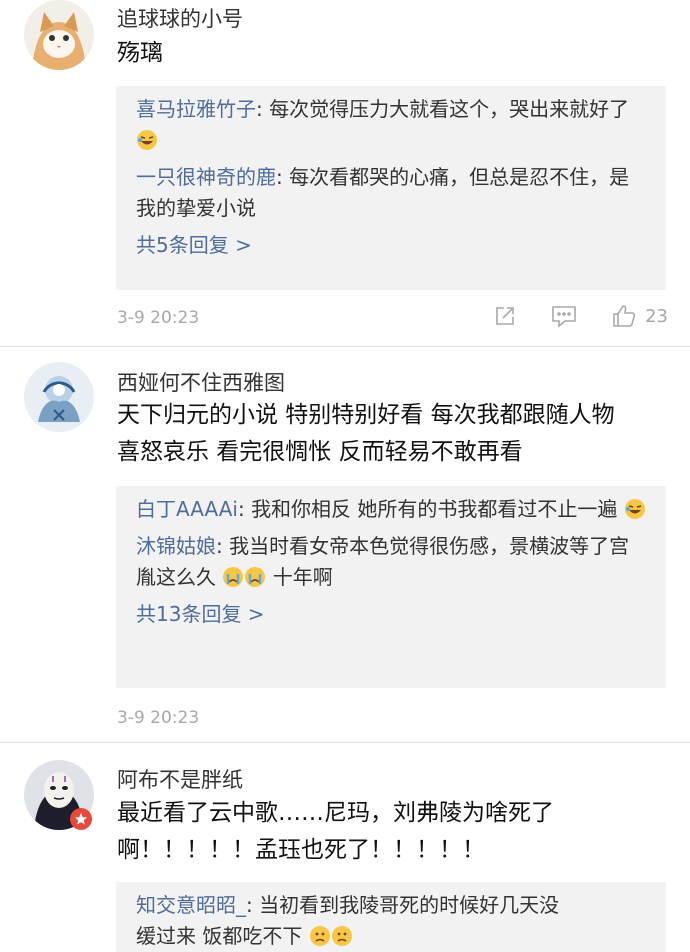  I want to click on reply-username: 一只很神奇的鹿, so click(206, 177).